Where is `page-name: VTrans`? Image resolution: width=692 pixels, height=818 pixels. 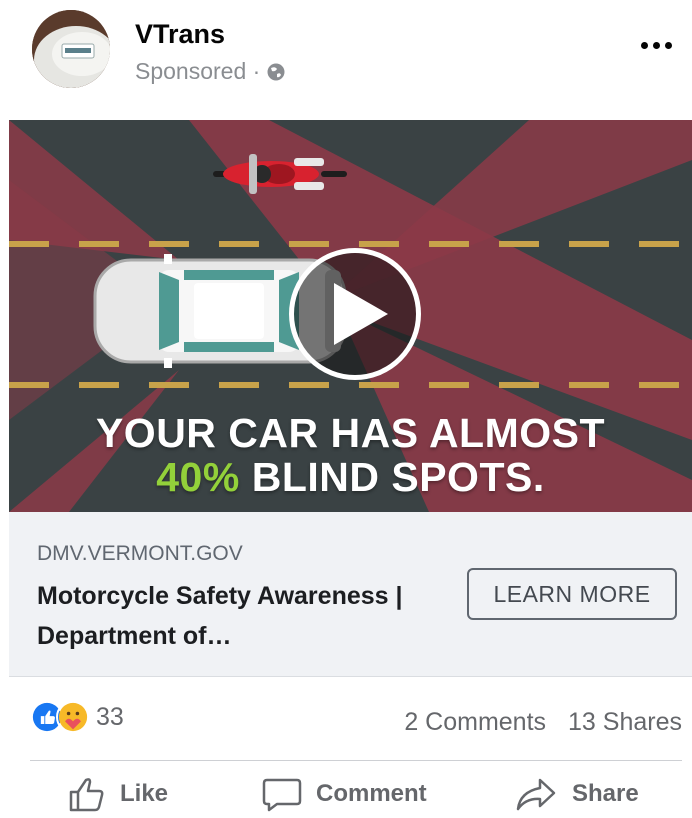 page-name: VTrans is located at coordinates (180, 34).